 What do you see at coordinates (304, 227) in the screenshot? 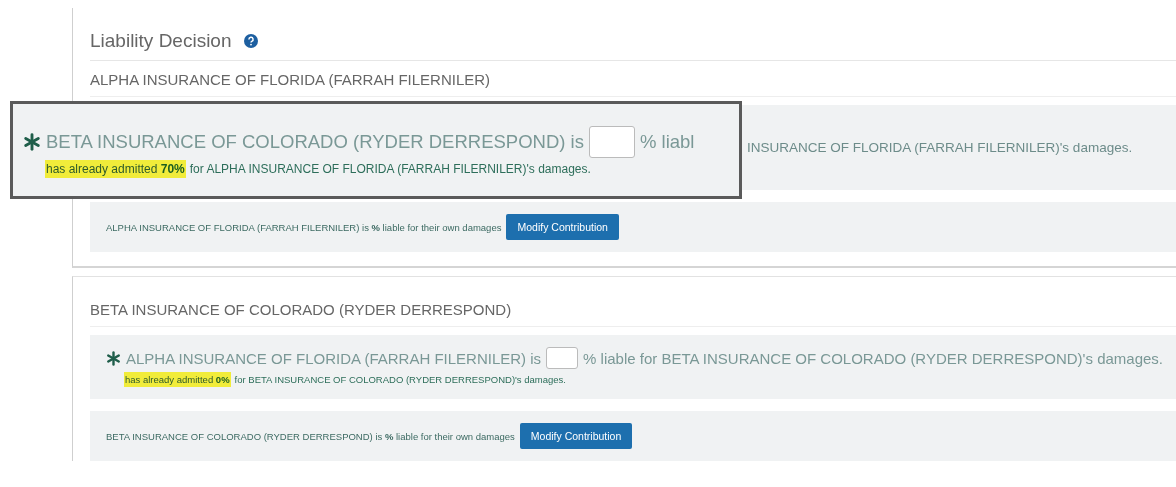
I see `own-liability-text: ALPHA INSURANCE OF FLORIDA (FARRAH FILERNILER) is % liable for their own damages` at bounding box center [304, 227].